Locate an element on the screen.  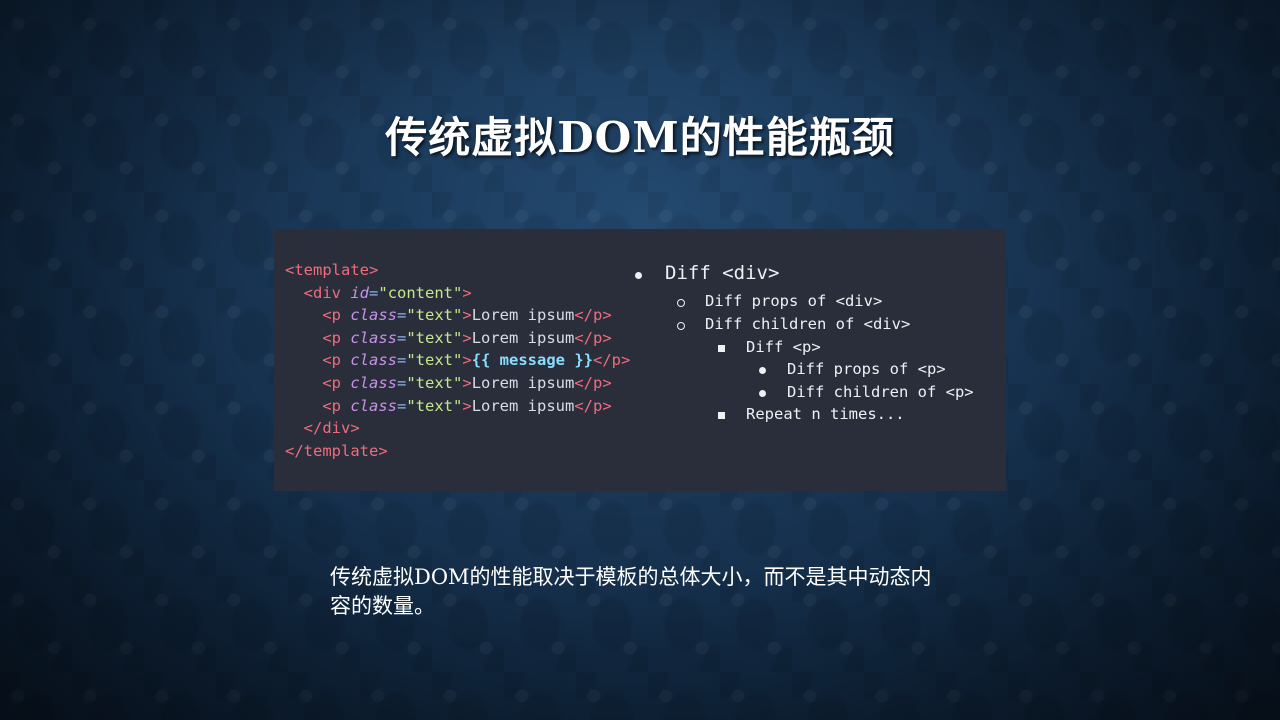
diff-list-item: Diff <div> is located at coordinates (705, 273).